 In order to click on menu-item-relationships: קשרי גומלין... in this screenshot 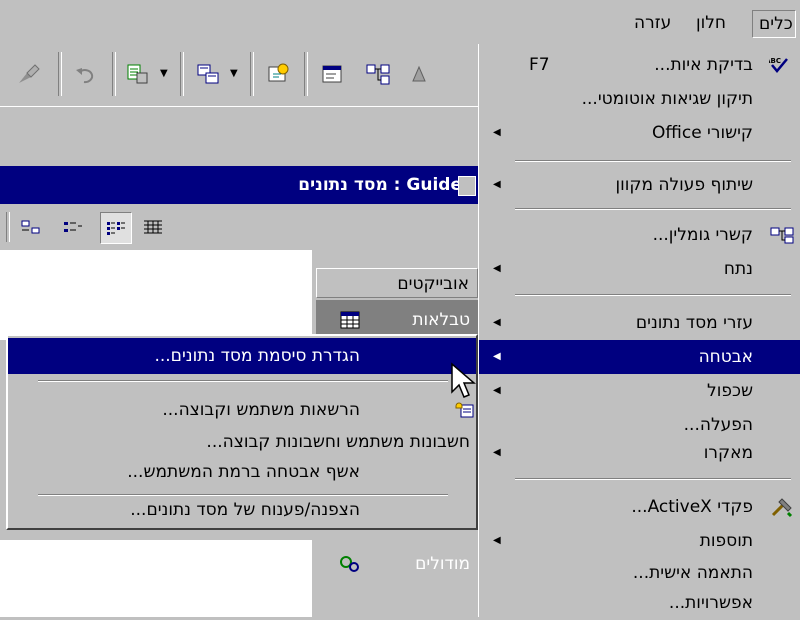, I will do `click(639, 235)`.